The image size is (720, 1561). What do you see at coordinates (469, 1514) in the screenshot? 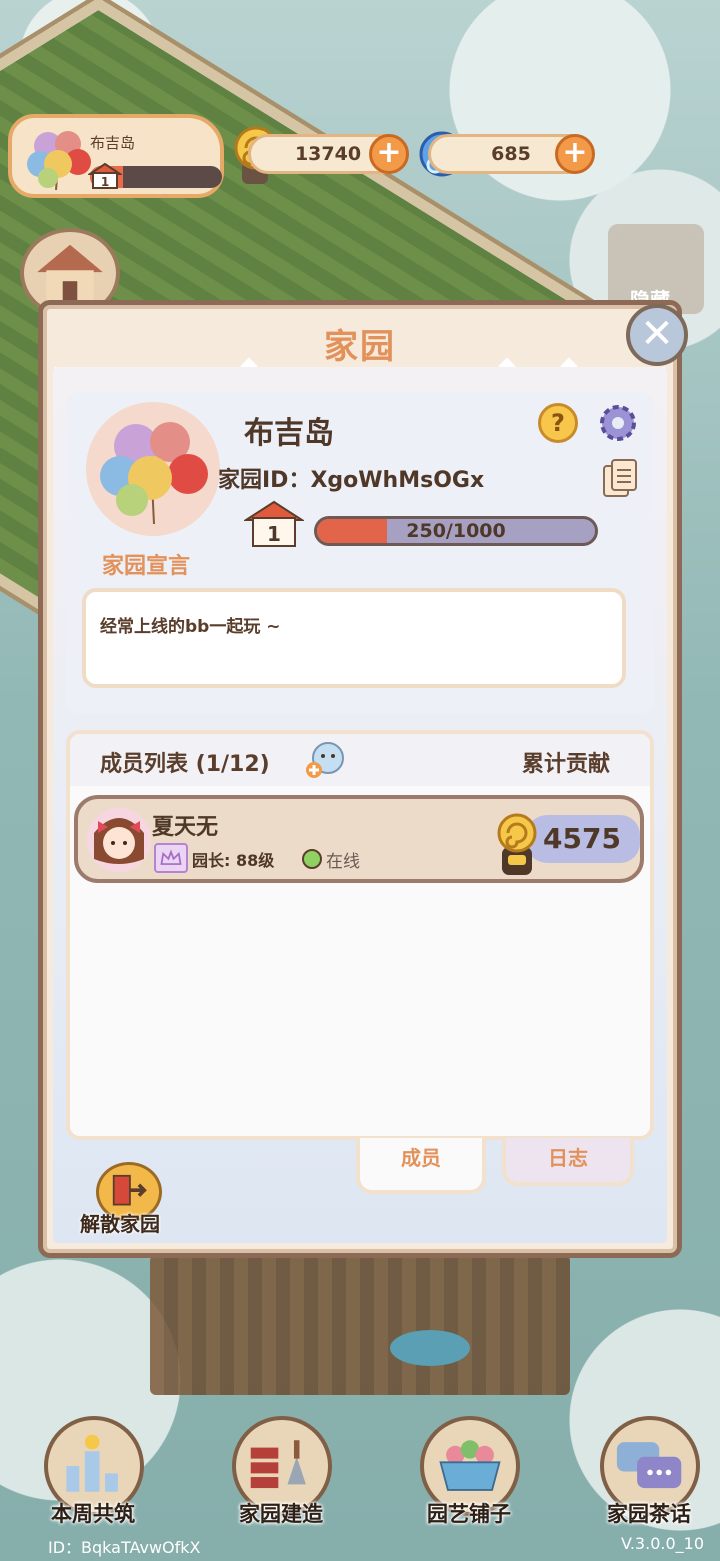
I see `nav-garden-shop-label: 园艺铺子` at bounding box center [469, 1514].